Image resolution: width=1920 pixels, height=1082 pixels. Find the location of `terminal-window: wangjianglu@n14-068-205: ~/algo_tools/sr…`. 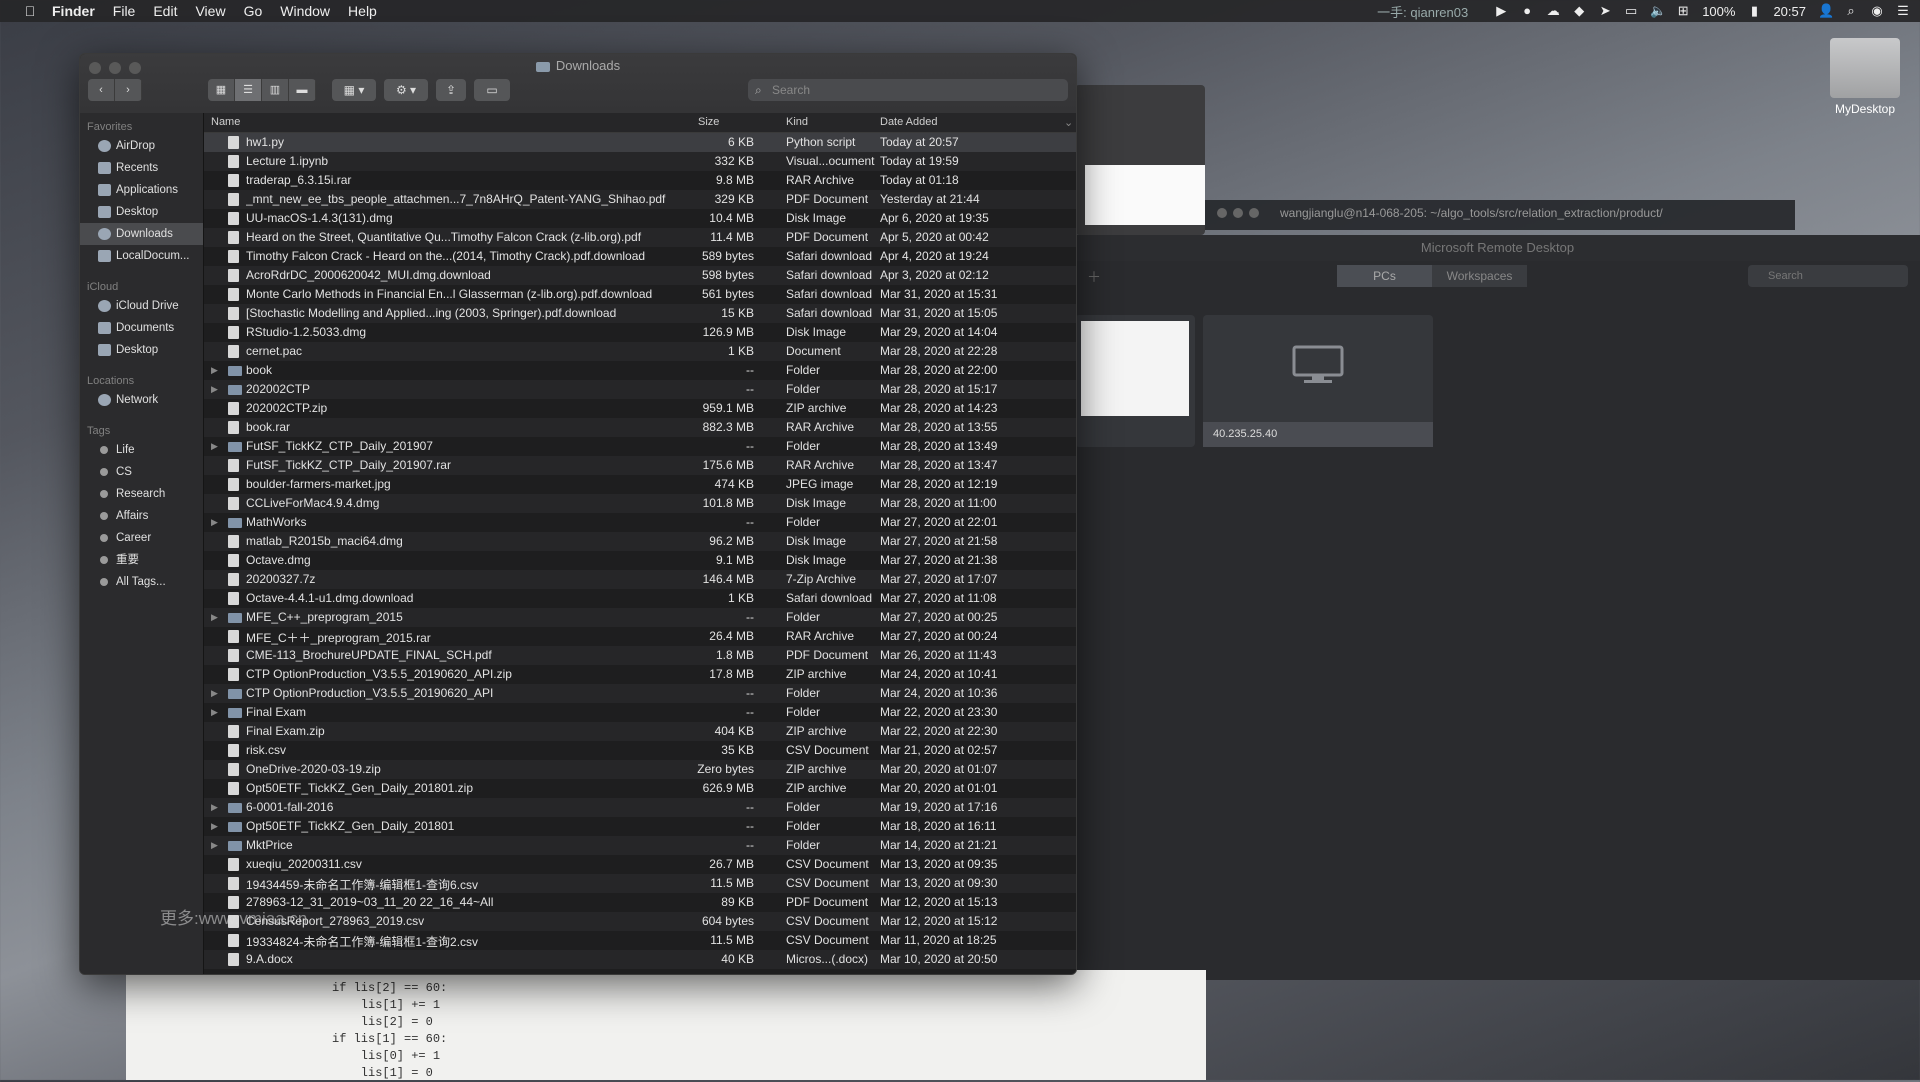

terminal-window: wangjianglu@n14-068-205: ~/algo_tools/sr… is located at coordinates (1500, 215).